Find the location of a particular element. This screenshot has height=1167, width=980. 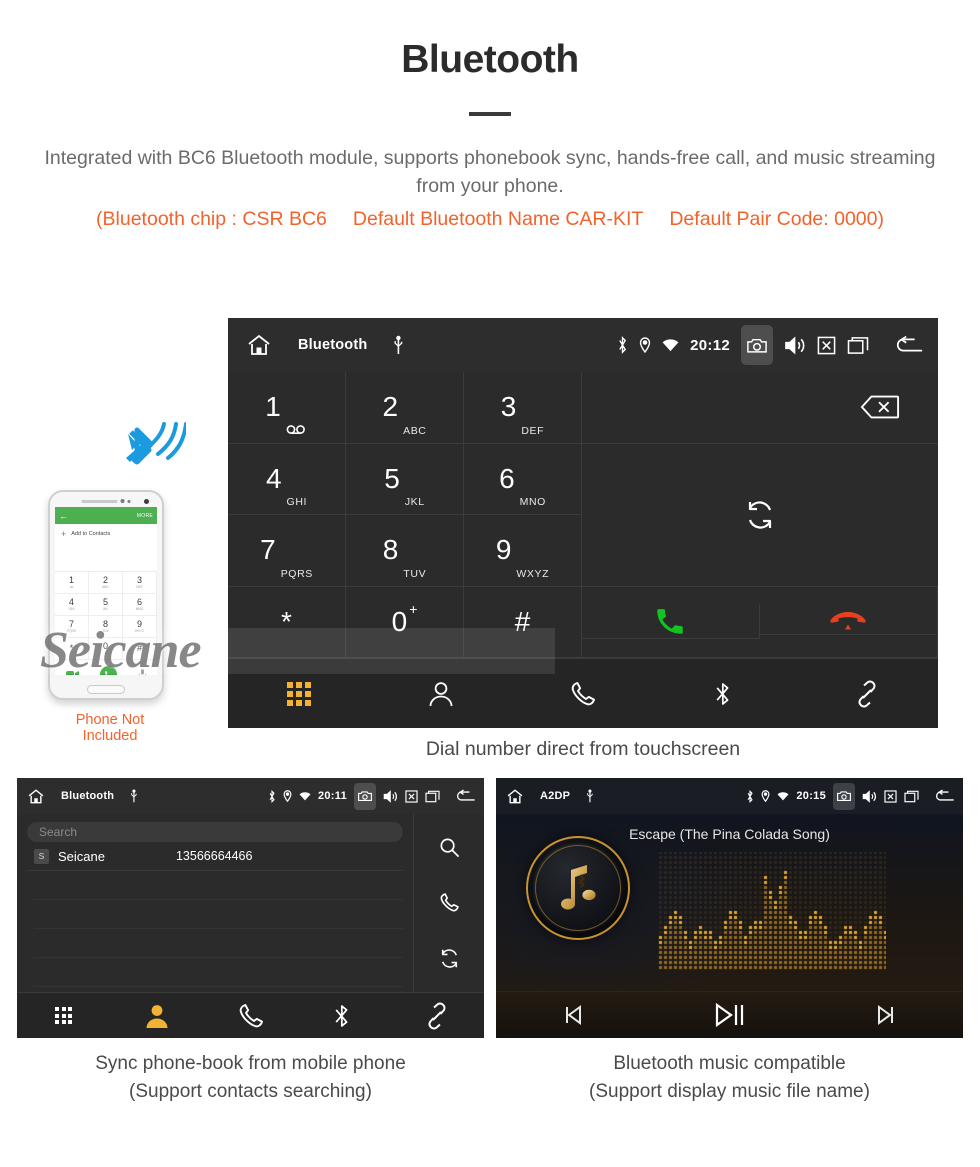

keypad-key-plus: + is located at coordinates (413, 608).